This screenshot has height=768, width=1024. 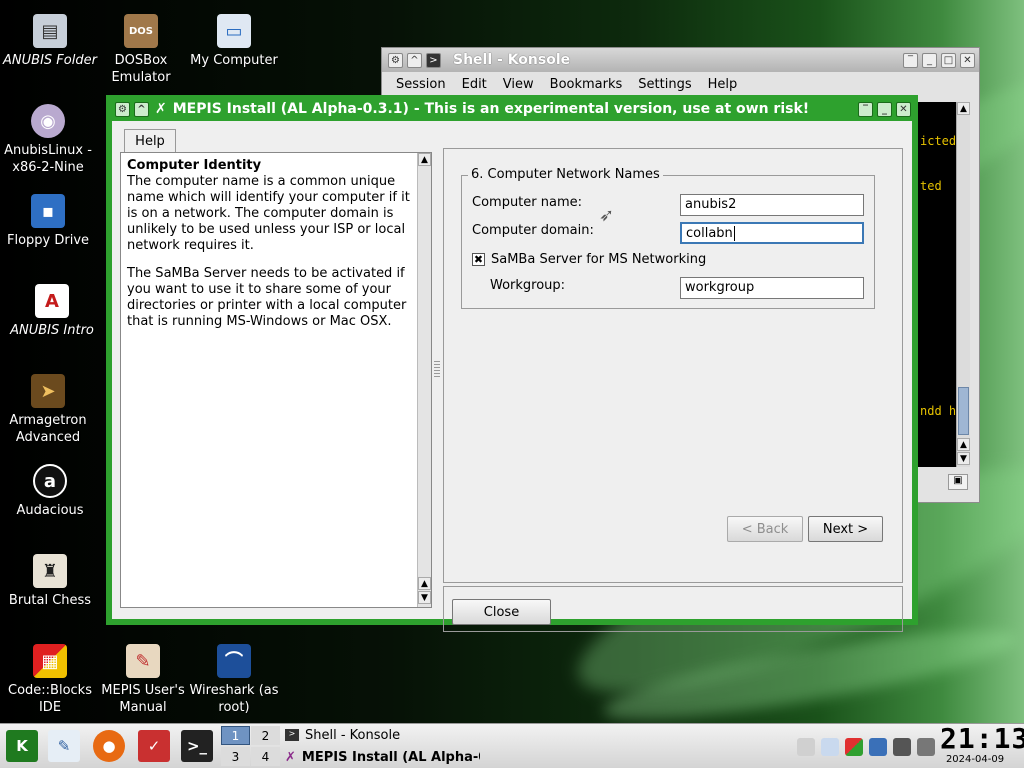 I want to click on desktop-icon-cdrom: ◉ AnubisLinux -x86-2-Nine, so click(x=48, y=140).